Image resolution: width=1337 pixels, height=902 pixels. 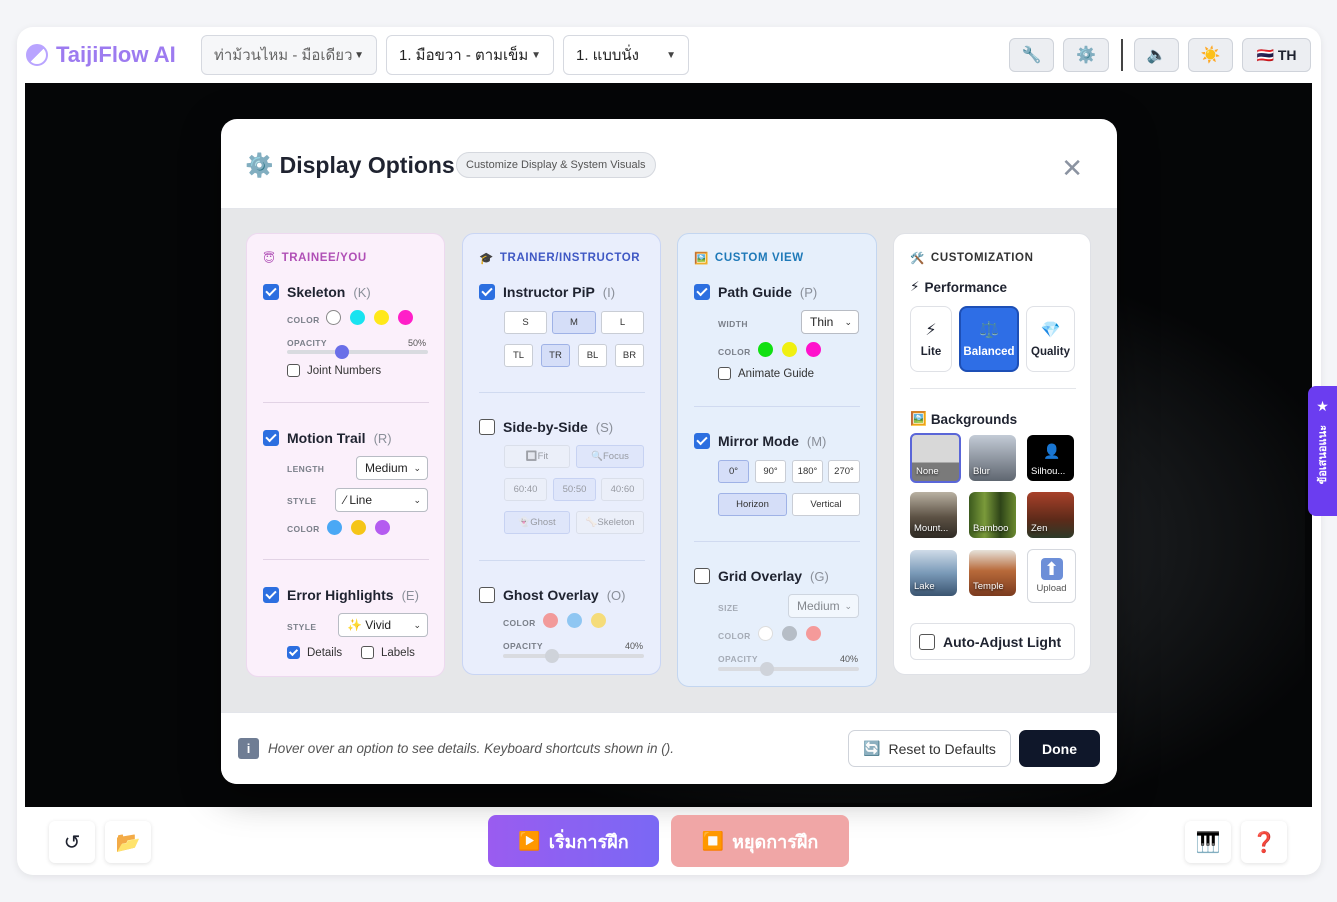 I want to click on sbs-ratio-40-60: 40:60, so click(x=622, y=489).